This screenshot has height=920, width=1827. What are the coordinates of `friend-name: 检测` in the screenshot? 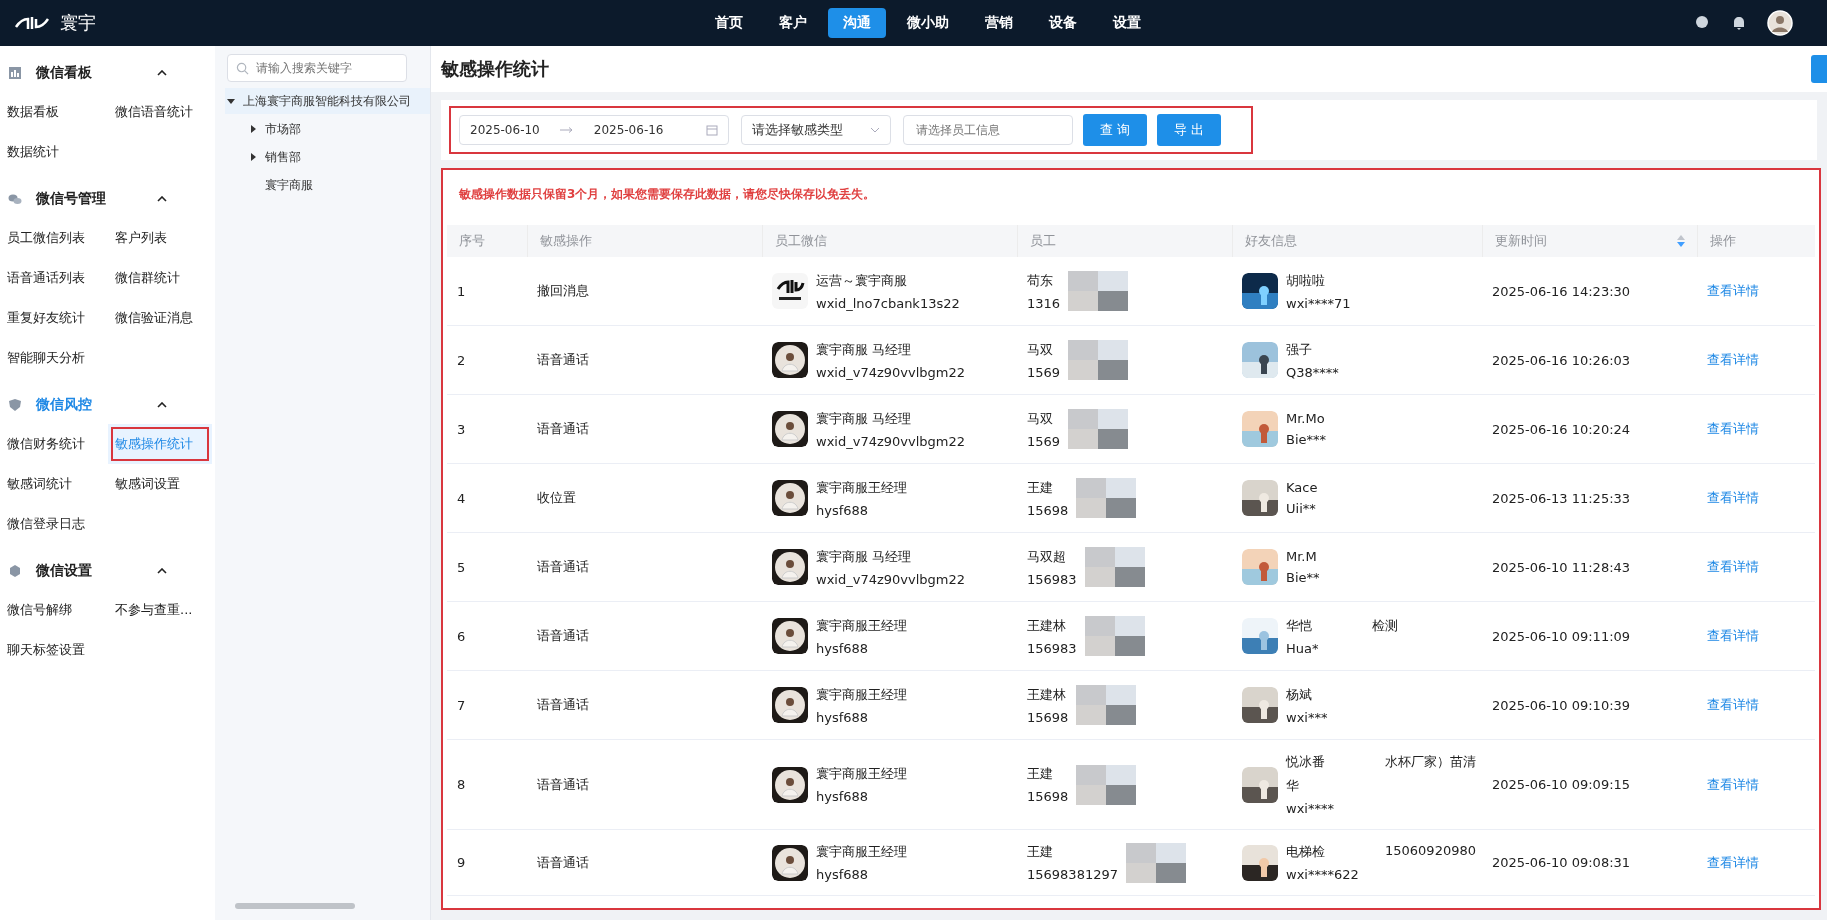 It's located at (1385, 625).